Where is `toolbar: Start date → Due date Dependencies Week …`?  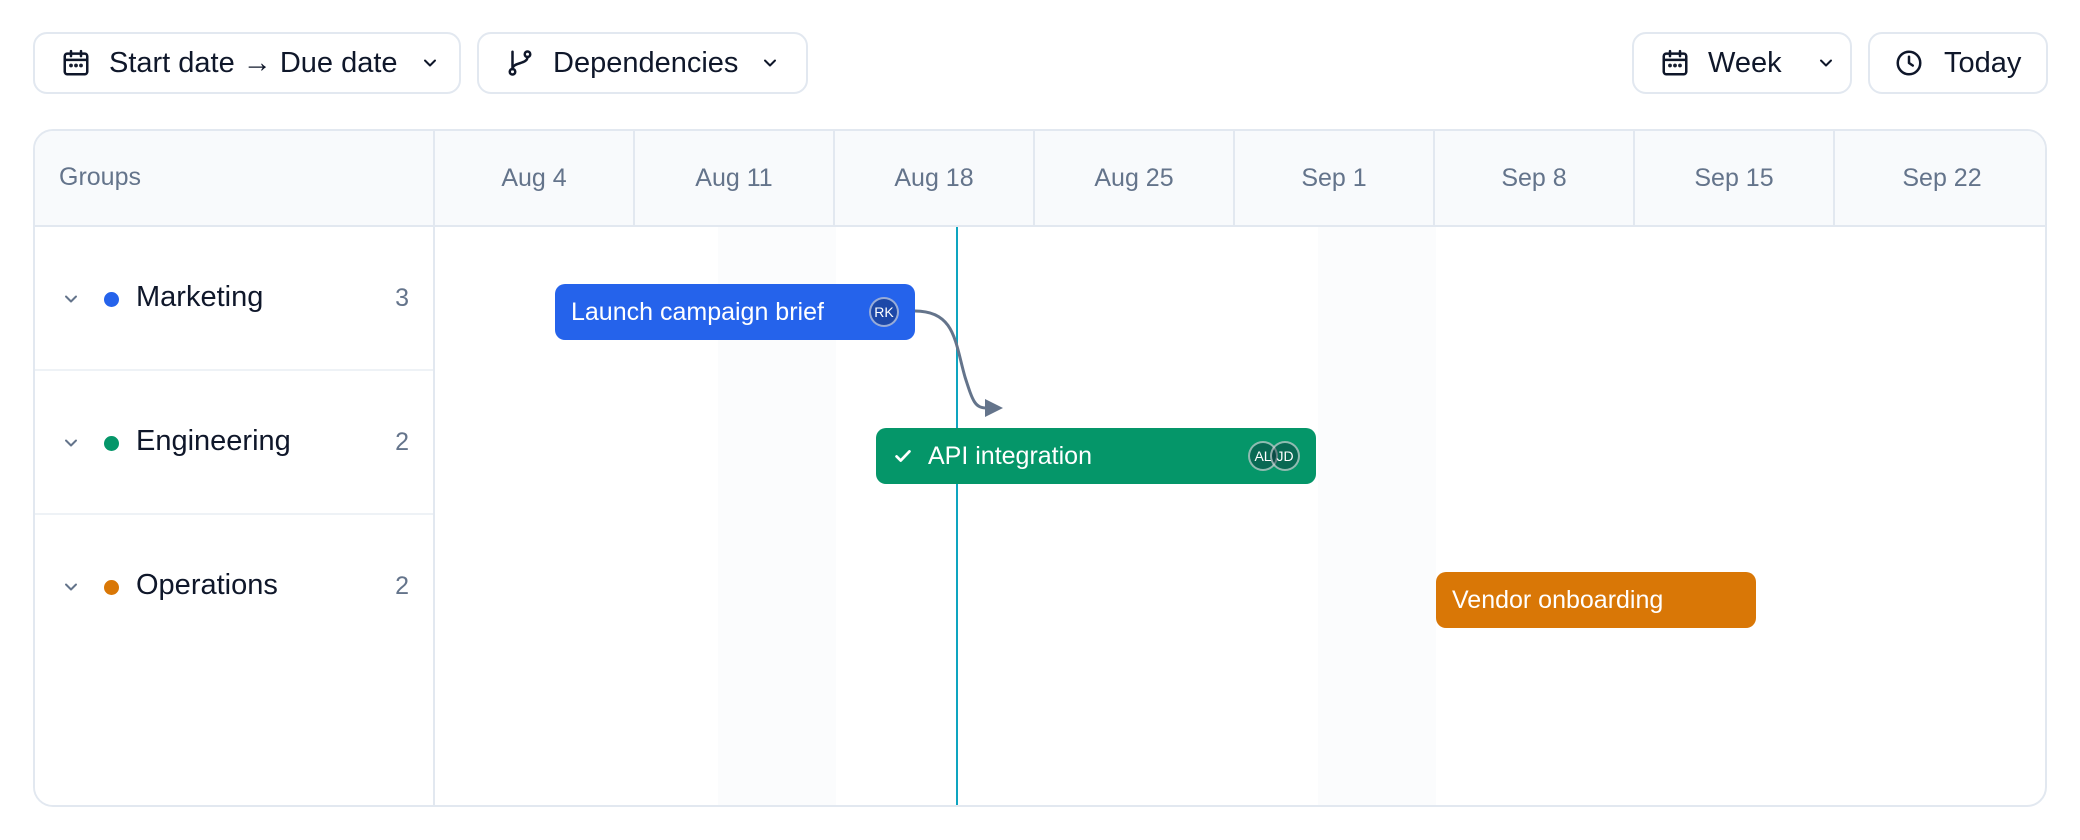
toolbar: Start date → Due date Dependencies Week … is located at coordinates (1040, 60).